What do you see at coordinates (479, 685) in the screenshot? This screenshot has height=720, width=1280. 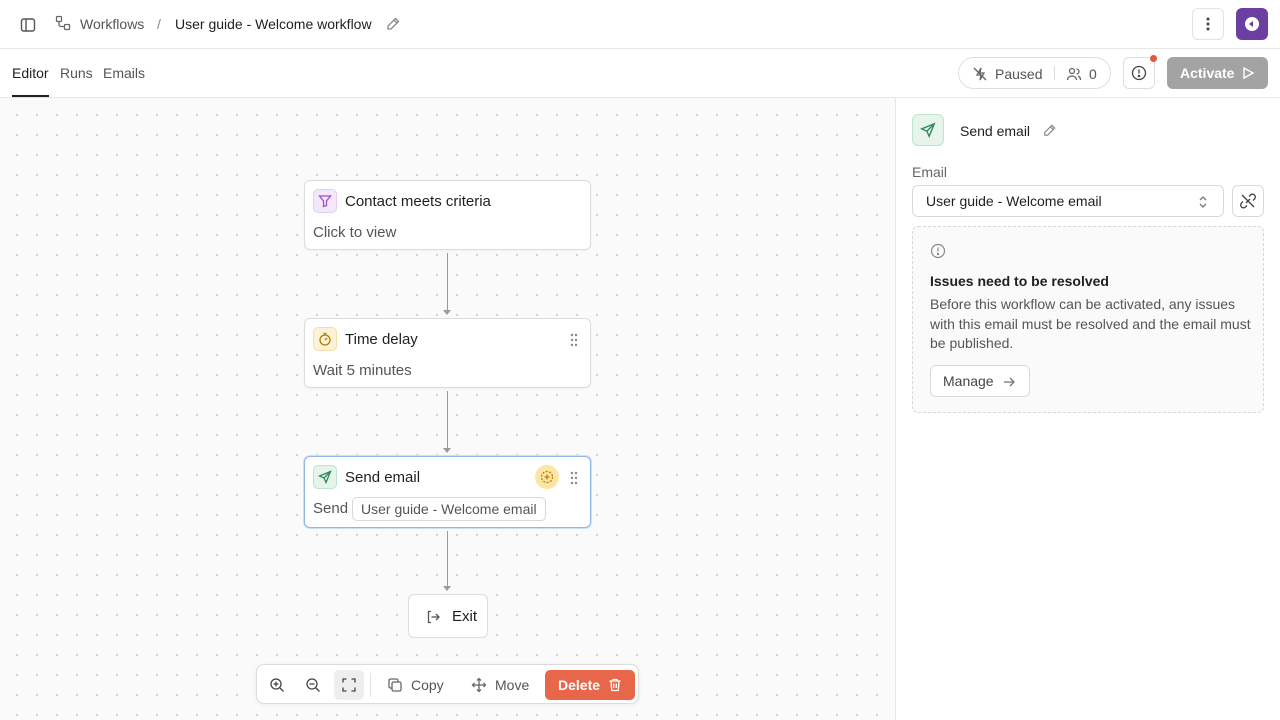 I see `move-icon` at bounding box center [479, 685].